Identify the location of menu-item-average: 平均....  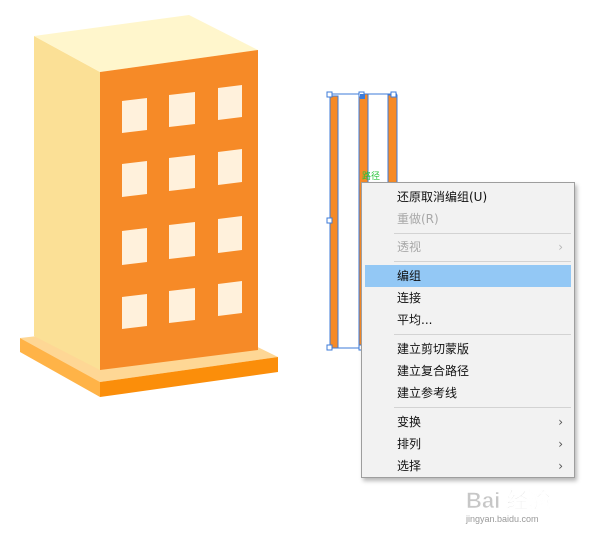
(468, 320).